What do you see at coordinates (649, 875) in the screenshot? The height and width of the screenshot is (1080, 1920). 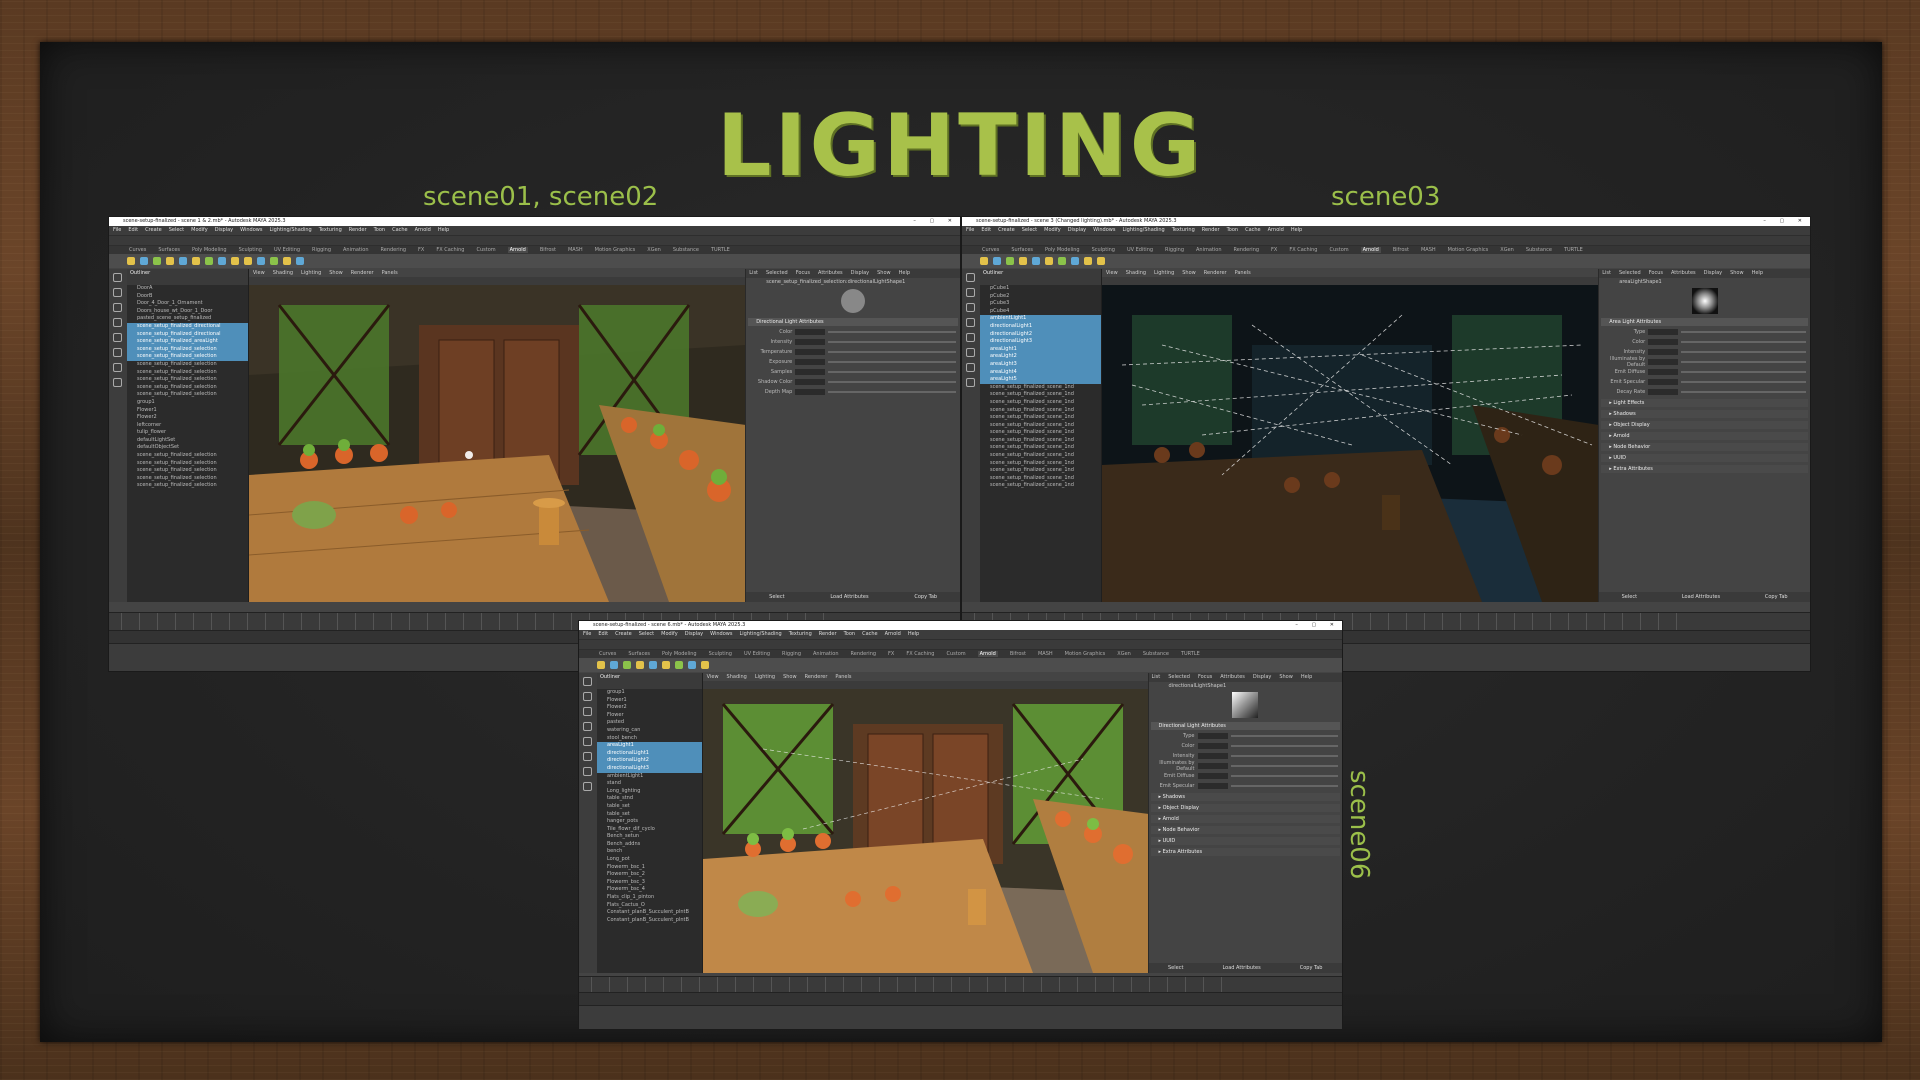 I see `outliner-row: Flowerm_bsc_2` at bounding box center [649, 875].